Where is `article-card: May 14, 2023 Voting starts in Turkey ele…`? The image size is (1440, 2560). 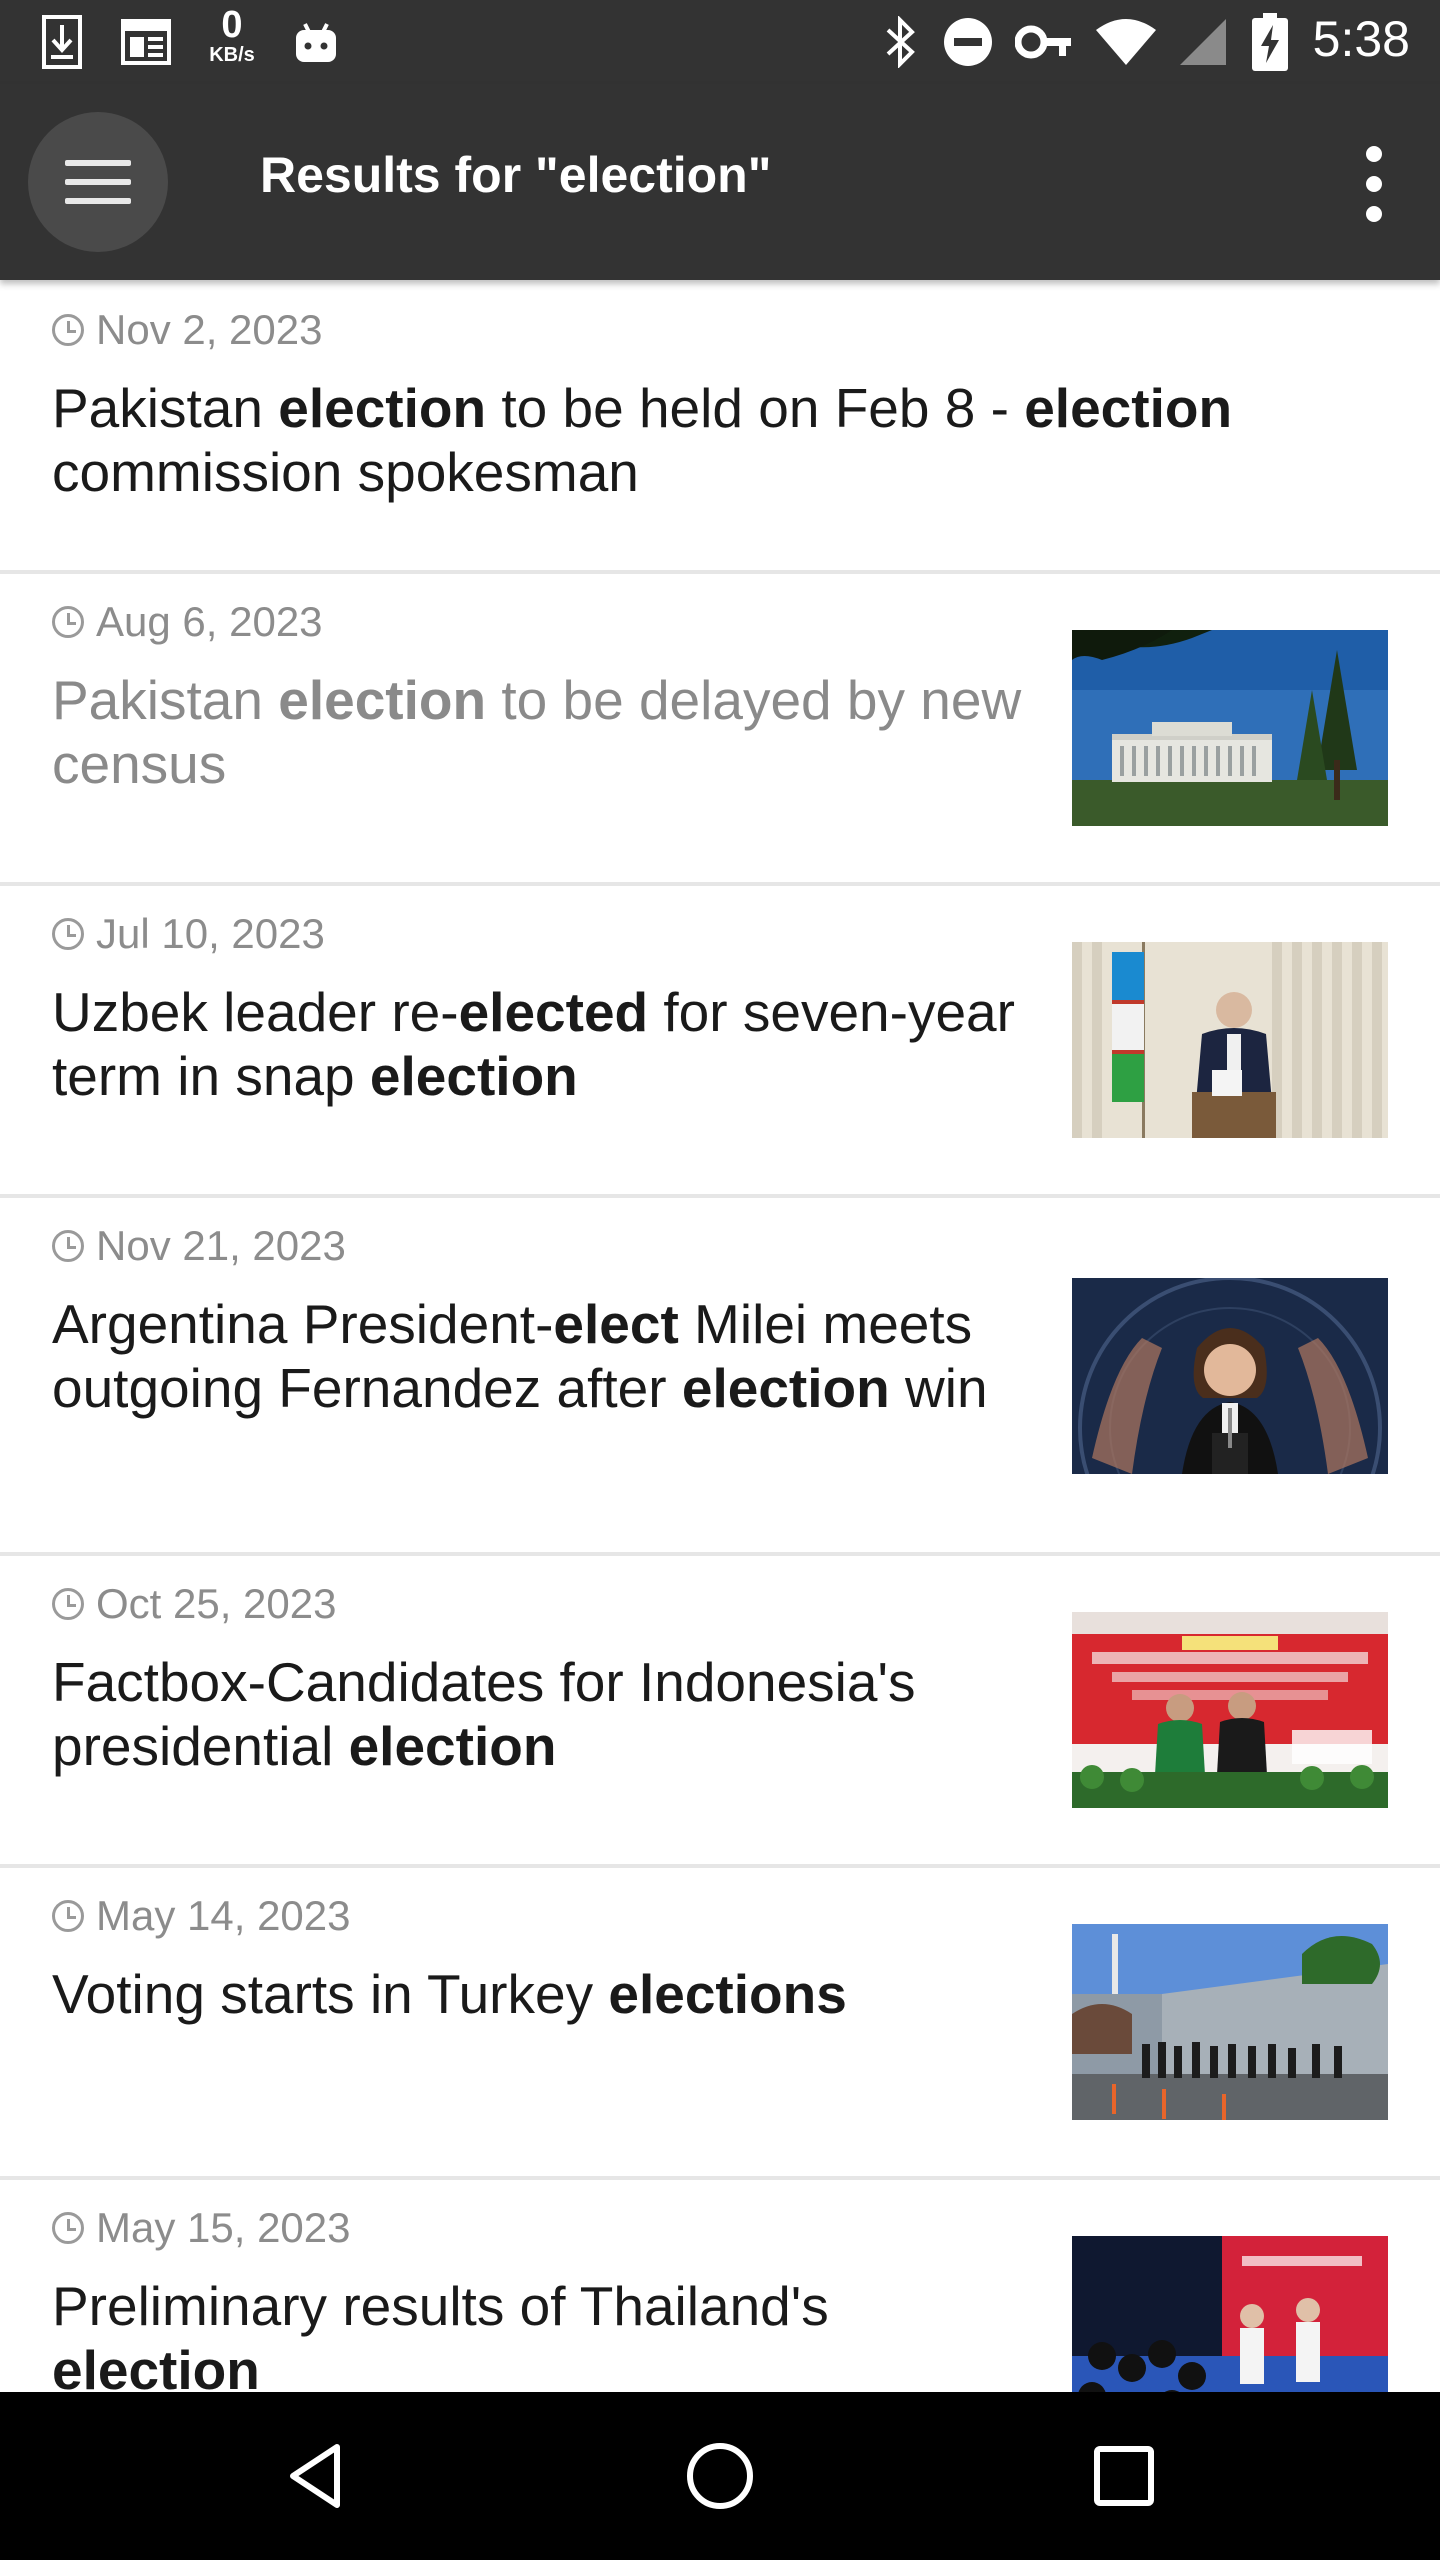 article-card: May 14, 2023 Voting starts in Turkey ele… is located at coordinates (720, 2024).